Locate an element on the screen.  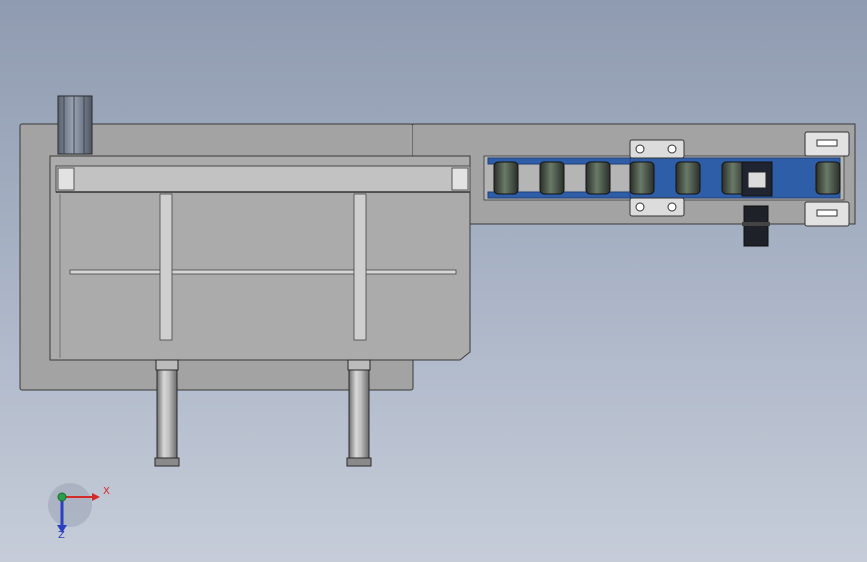
end-bracket-top is located at coordinates (827, 144).